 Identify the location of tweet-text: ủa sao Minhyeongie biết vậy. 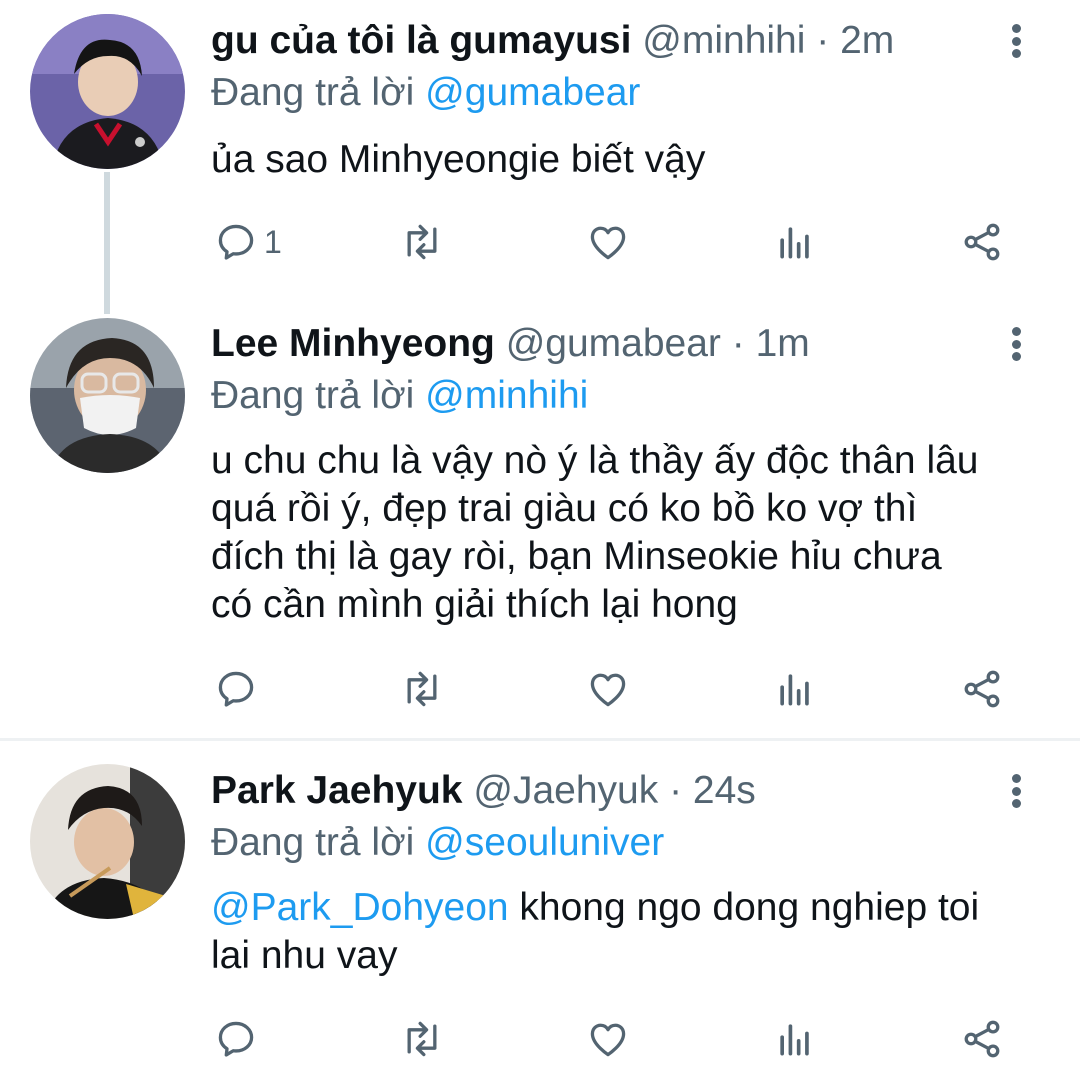
(626, 160).